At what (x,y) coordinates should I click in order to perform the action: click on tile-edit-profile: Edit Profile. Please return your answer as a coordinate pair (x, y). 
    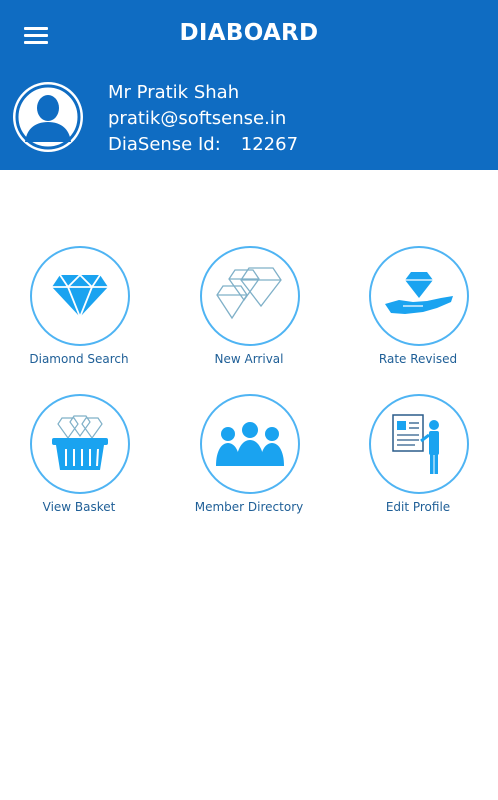
    Looking at the image, I should click on (418, 459).